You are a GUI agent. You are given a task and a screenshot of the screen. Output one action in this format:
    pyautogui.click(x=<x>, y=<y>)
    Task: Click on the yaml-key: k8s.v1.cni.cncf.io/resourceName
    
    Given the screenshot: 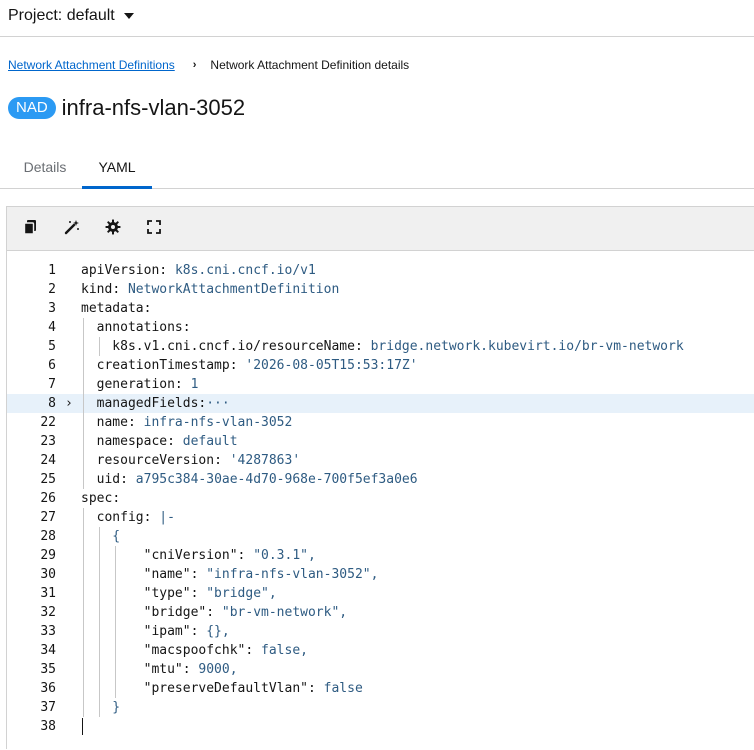 What is the action you would take?
    pyautogui.click(x=218, y=346)
    